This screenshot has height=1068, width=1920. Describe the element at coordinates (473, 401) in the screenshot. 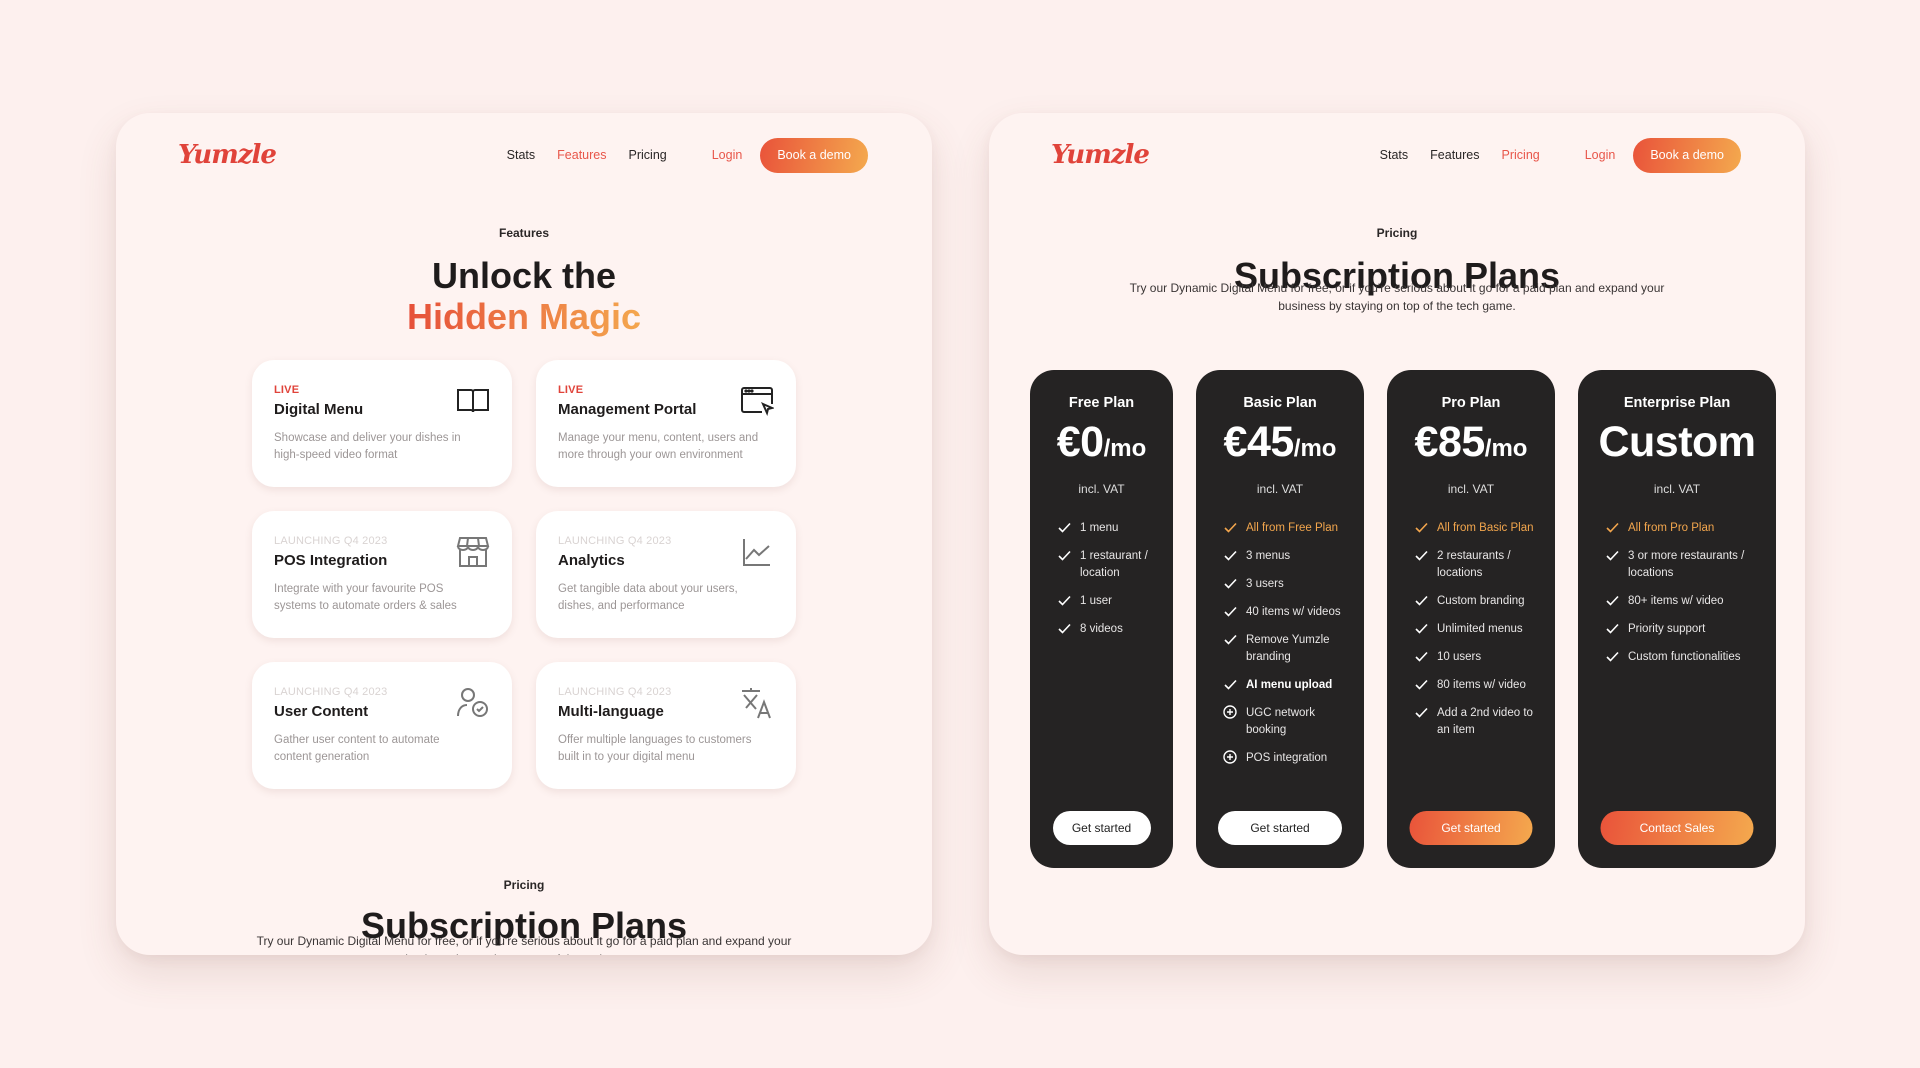

I see `book-open-icon` at that location.